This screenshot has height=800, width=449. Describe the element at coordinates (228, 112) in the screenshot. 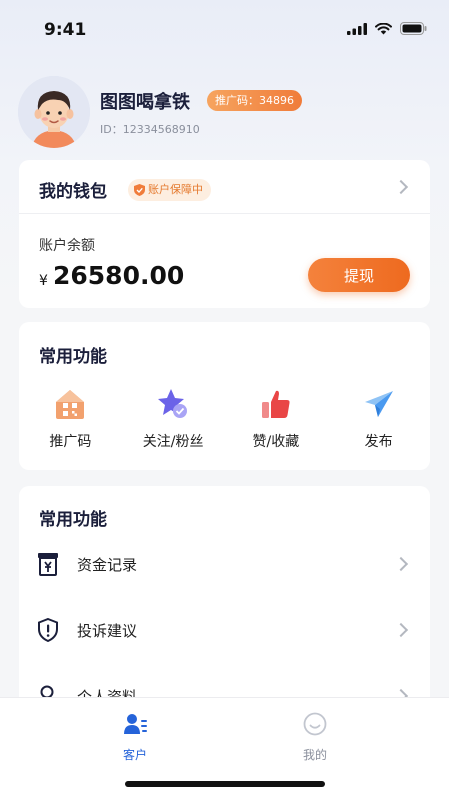

I see `profile-header: 图图喝拿铁 推广码：34896 ID：12334568910` at that location.